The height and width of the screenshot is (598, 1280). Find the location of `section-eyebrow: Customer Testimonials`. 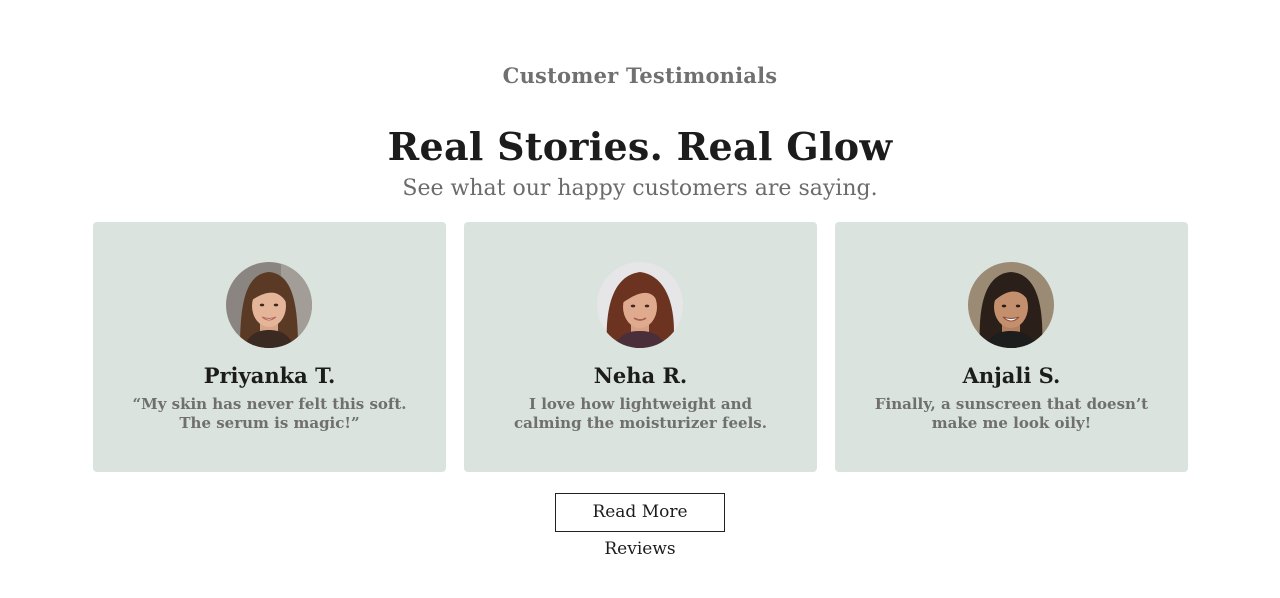

section-eyebrow: Customer Testimonials is located at coordinates (640, 75).